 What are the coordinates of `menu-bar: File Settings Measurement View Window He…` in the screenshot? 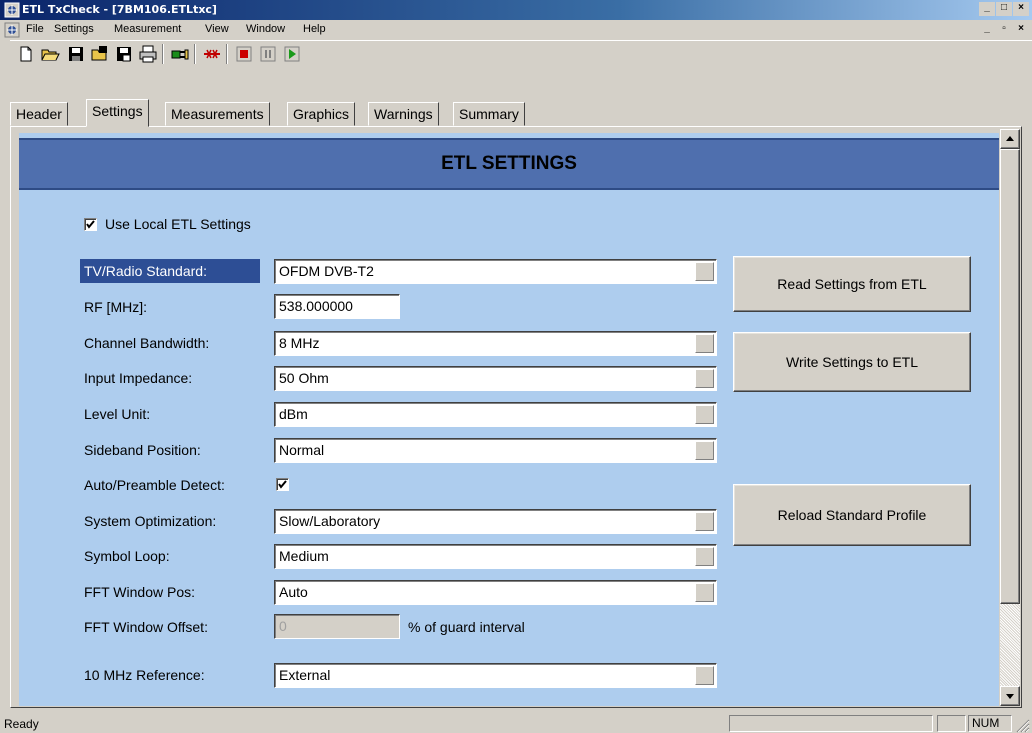 It's located at (516, 30).